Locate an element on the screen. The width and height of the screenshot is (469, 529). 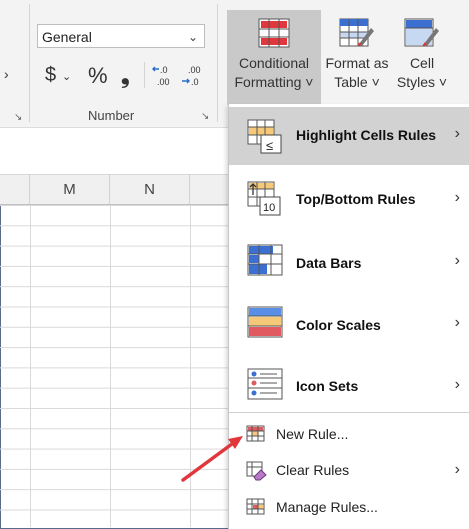
cell-styles-label-2: Styles ˅ is located at coordinates (422, 82).